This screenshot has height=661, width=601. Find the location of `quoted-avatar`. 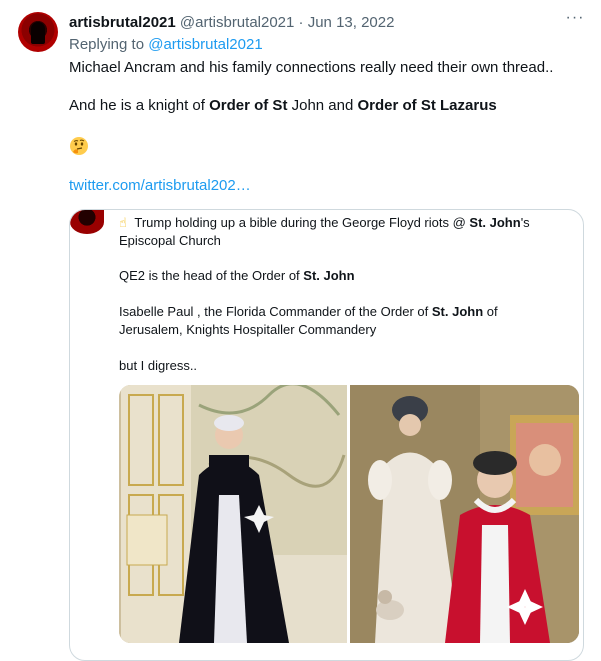

quoted-avatar is located at coordinates (87, 222).